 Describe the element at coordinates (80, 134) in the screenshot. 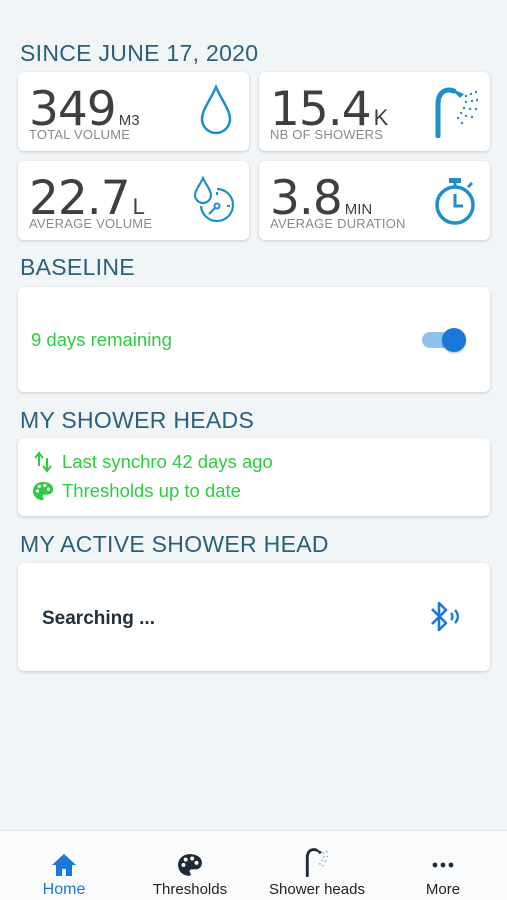

I see `total-volume-label: TOTAL VOLUME` at that location.